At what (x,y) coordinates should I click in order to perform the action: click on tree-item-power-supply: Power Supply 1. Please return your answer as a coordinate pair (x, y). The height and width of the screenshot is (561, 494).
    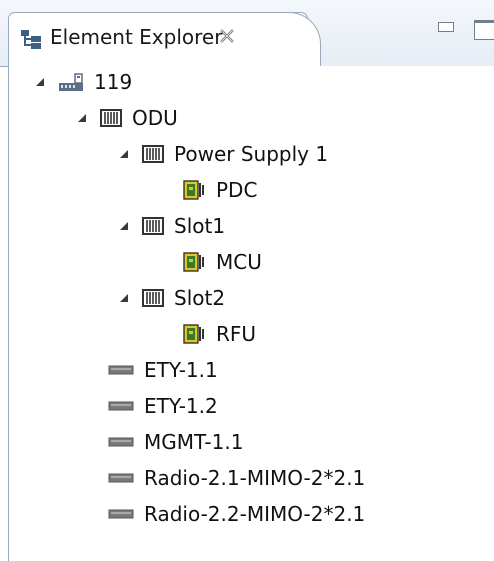
    Looking at the image, I should click on (224, 154).